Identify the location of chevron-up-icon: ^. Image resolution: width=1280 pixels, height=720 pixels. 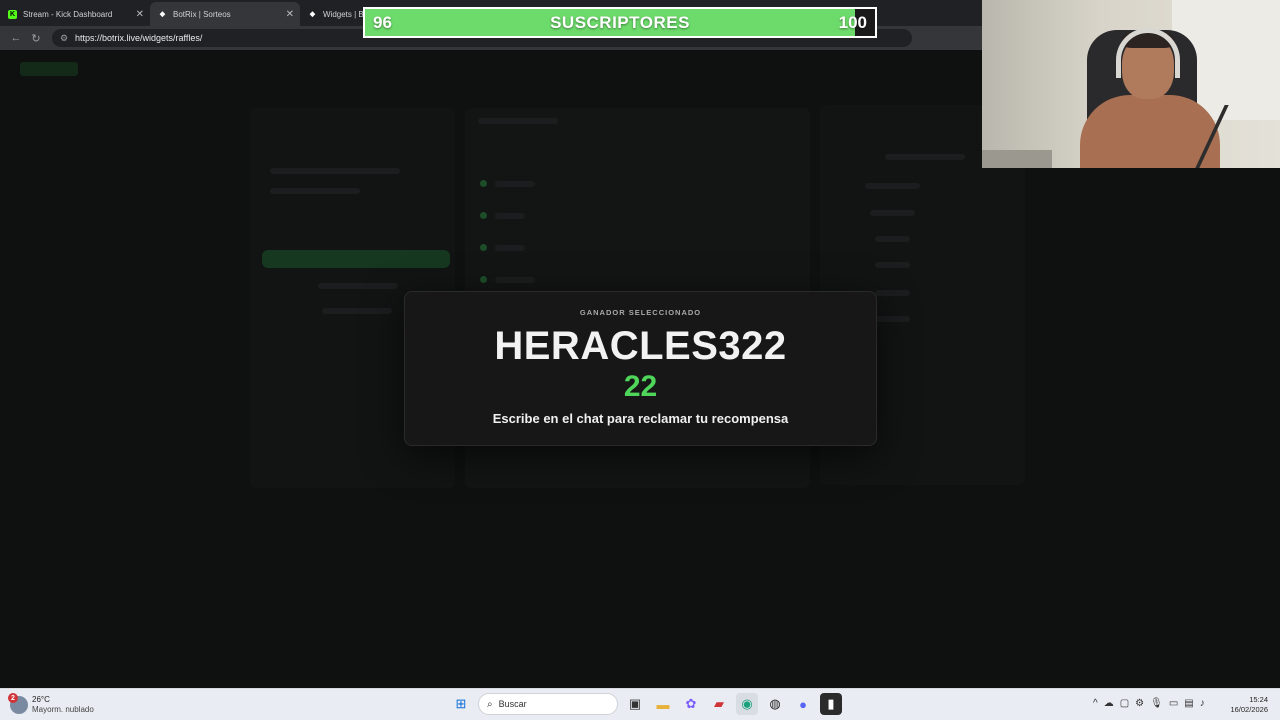
(1095, 703).